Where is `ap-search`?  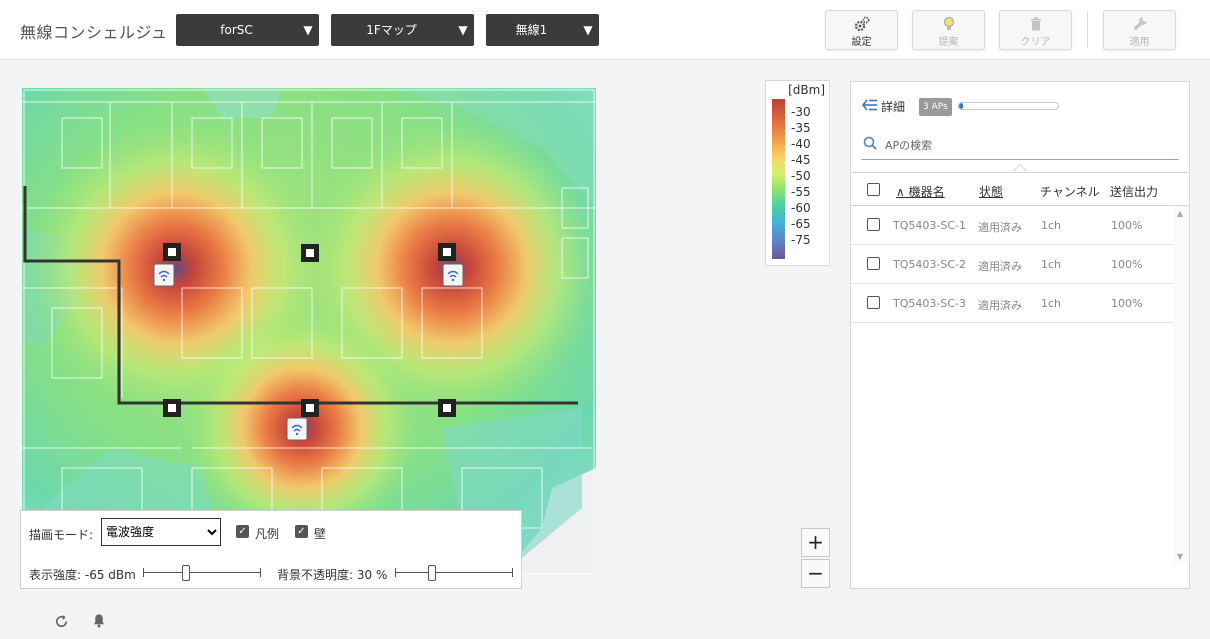 ap-search is located at coordinates (1020, 146).